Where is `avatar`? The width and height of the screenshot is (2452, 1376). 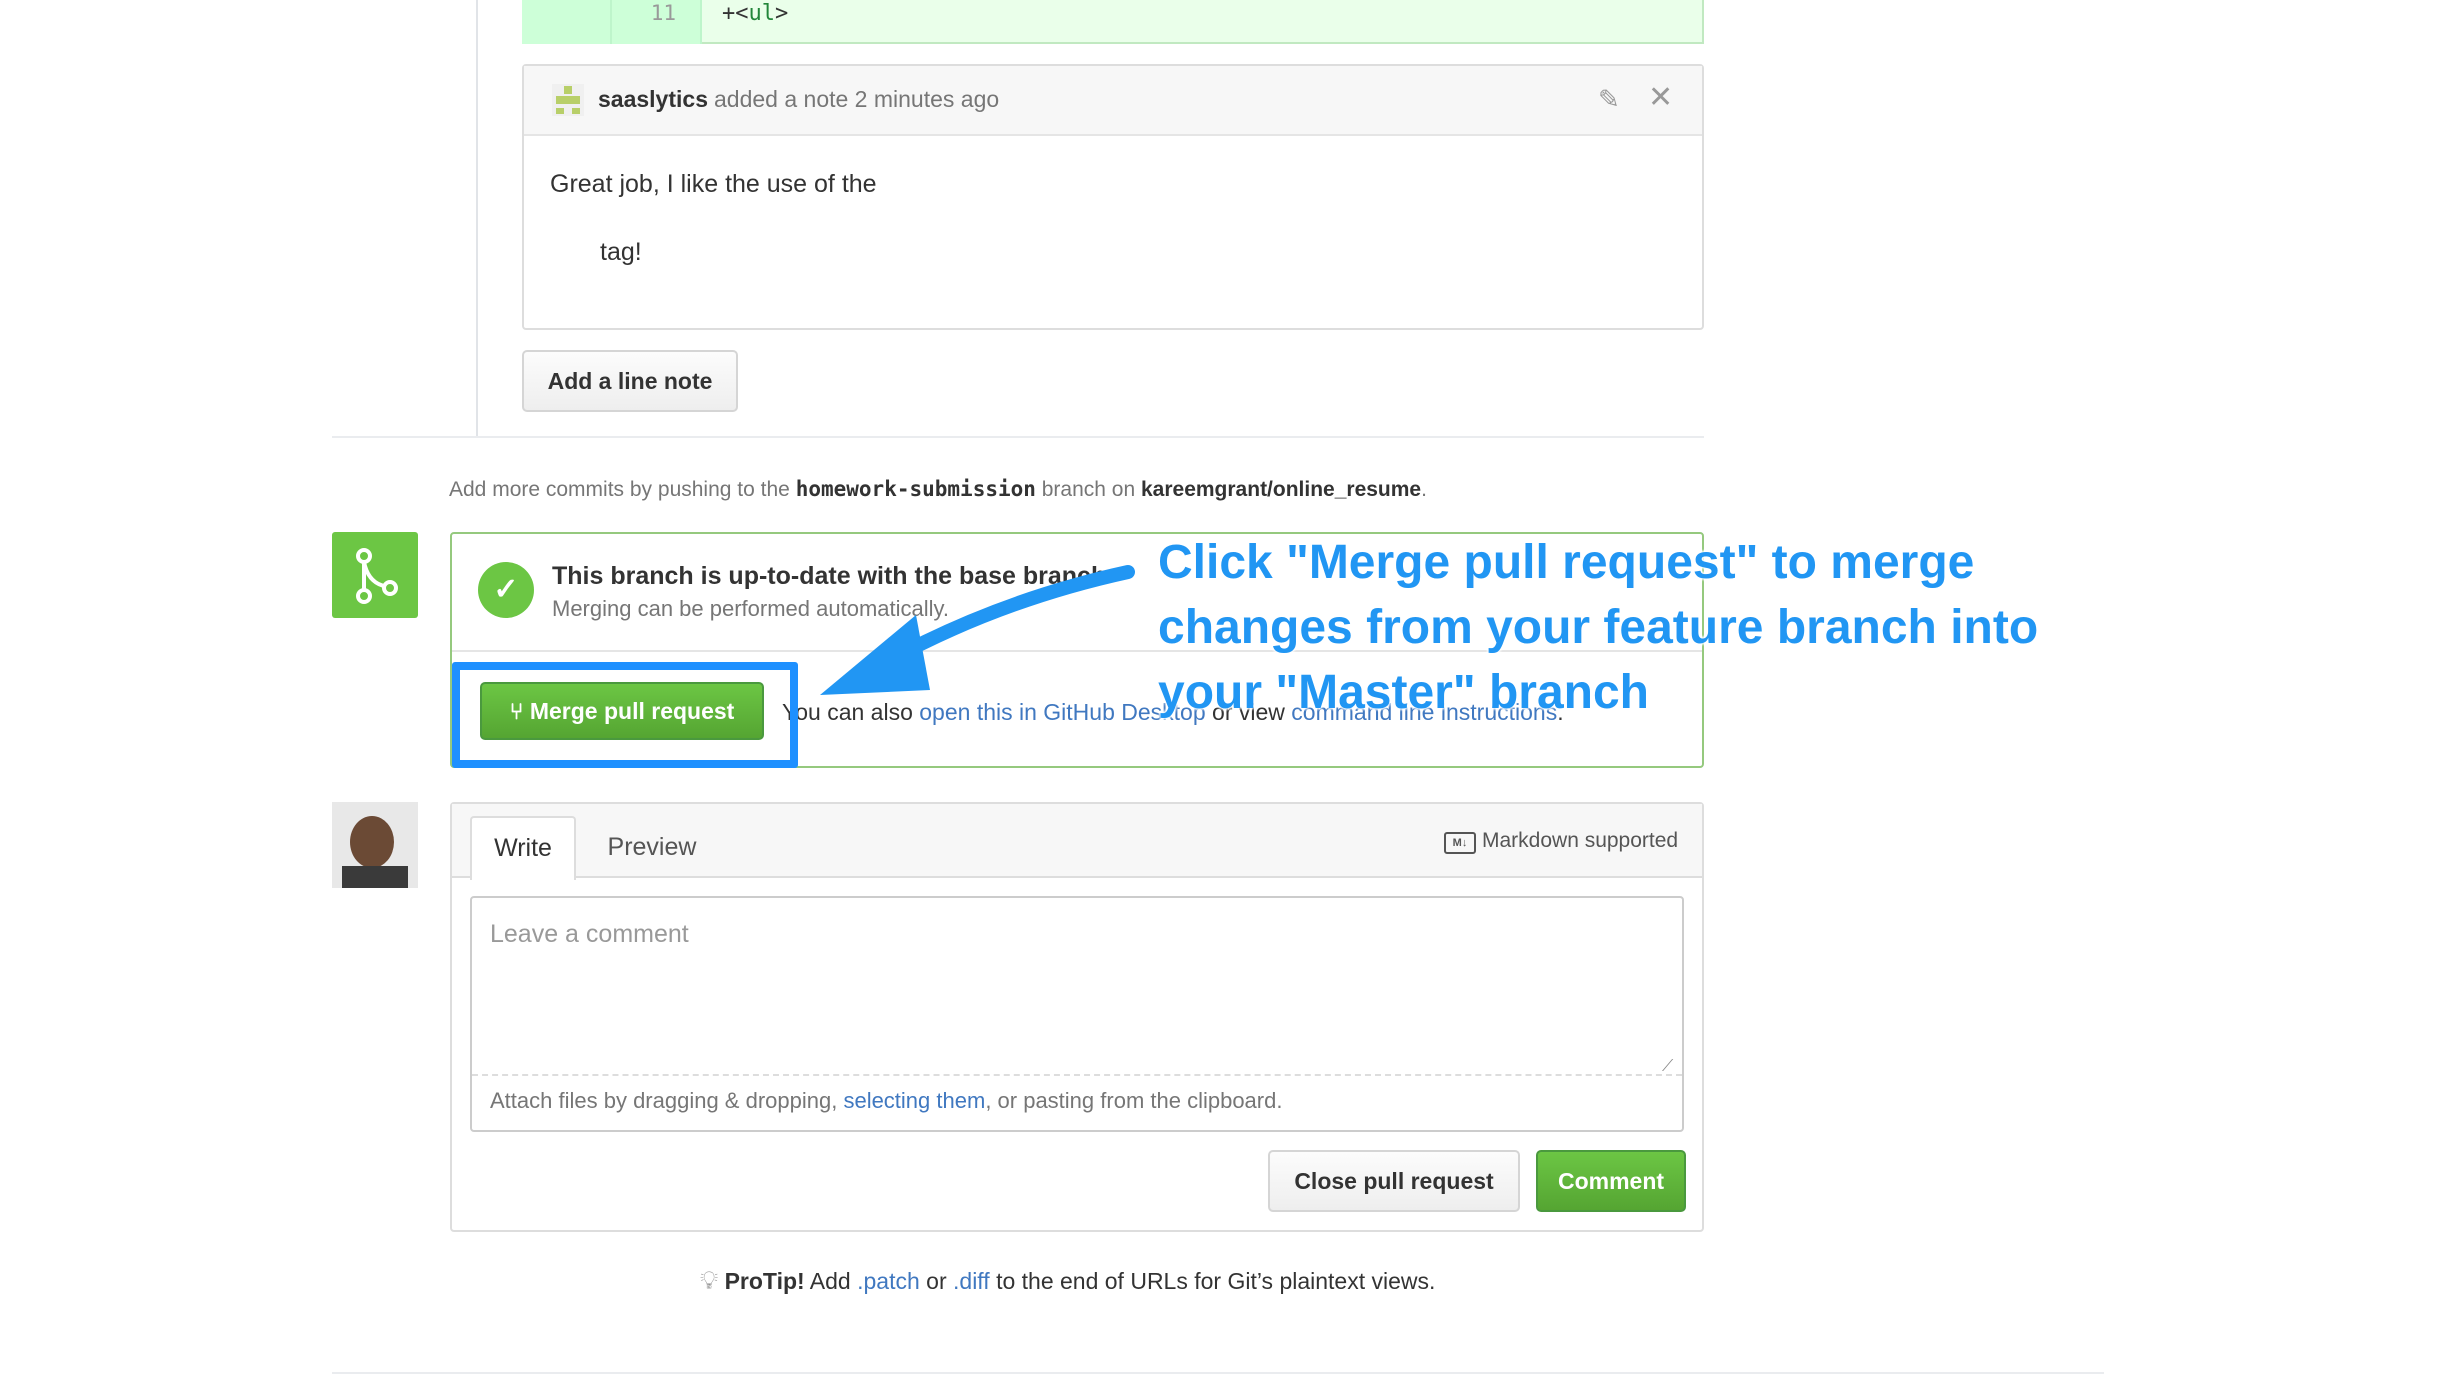 avatar is located at coordinates (375, 845).